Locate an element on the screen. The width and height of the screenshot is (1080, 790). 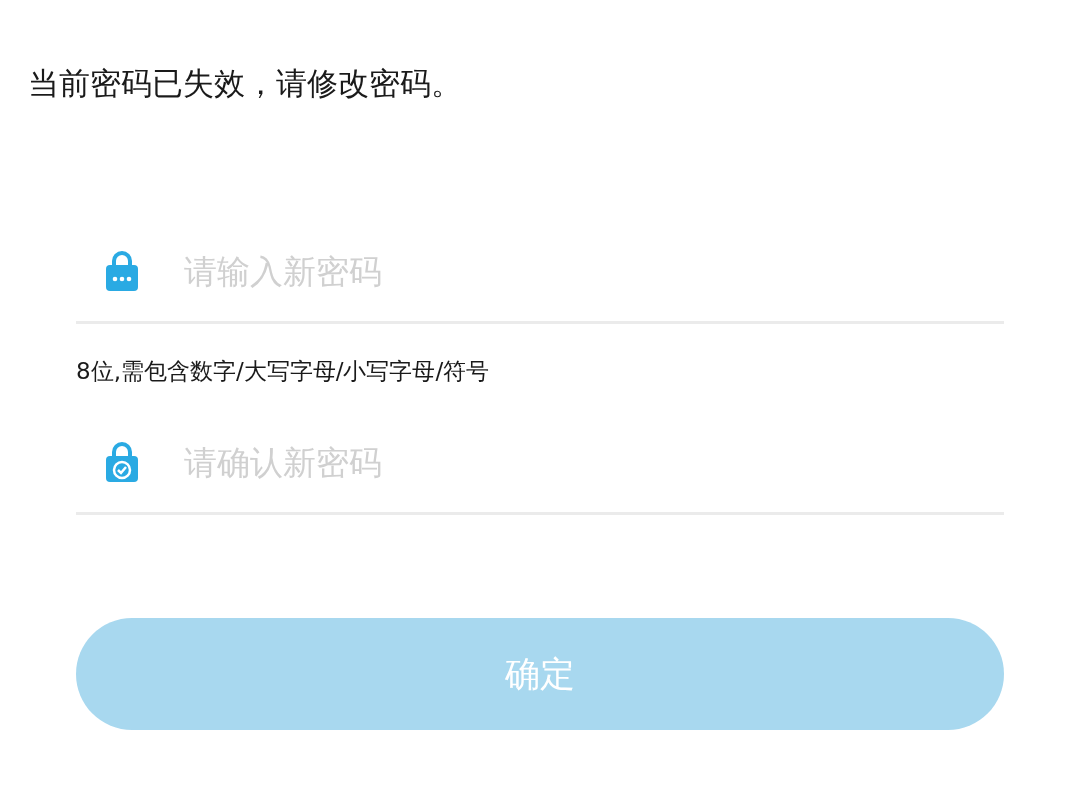
lock-check-icon is located at coordinates (122, 462).